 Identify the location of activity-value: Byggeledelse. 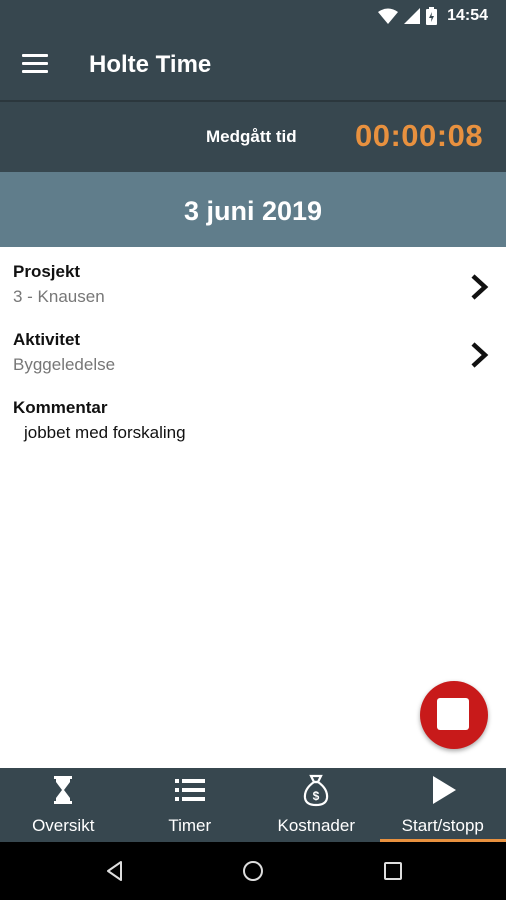
(64, 364).